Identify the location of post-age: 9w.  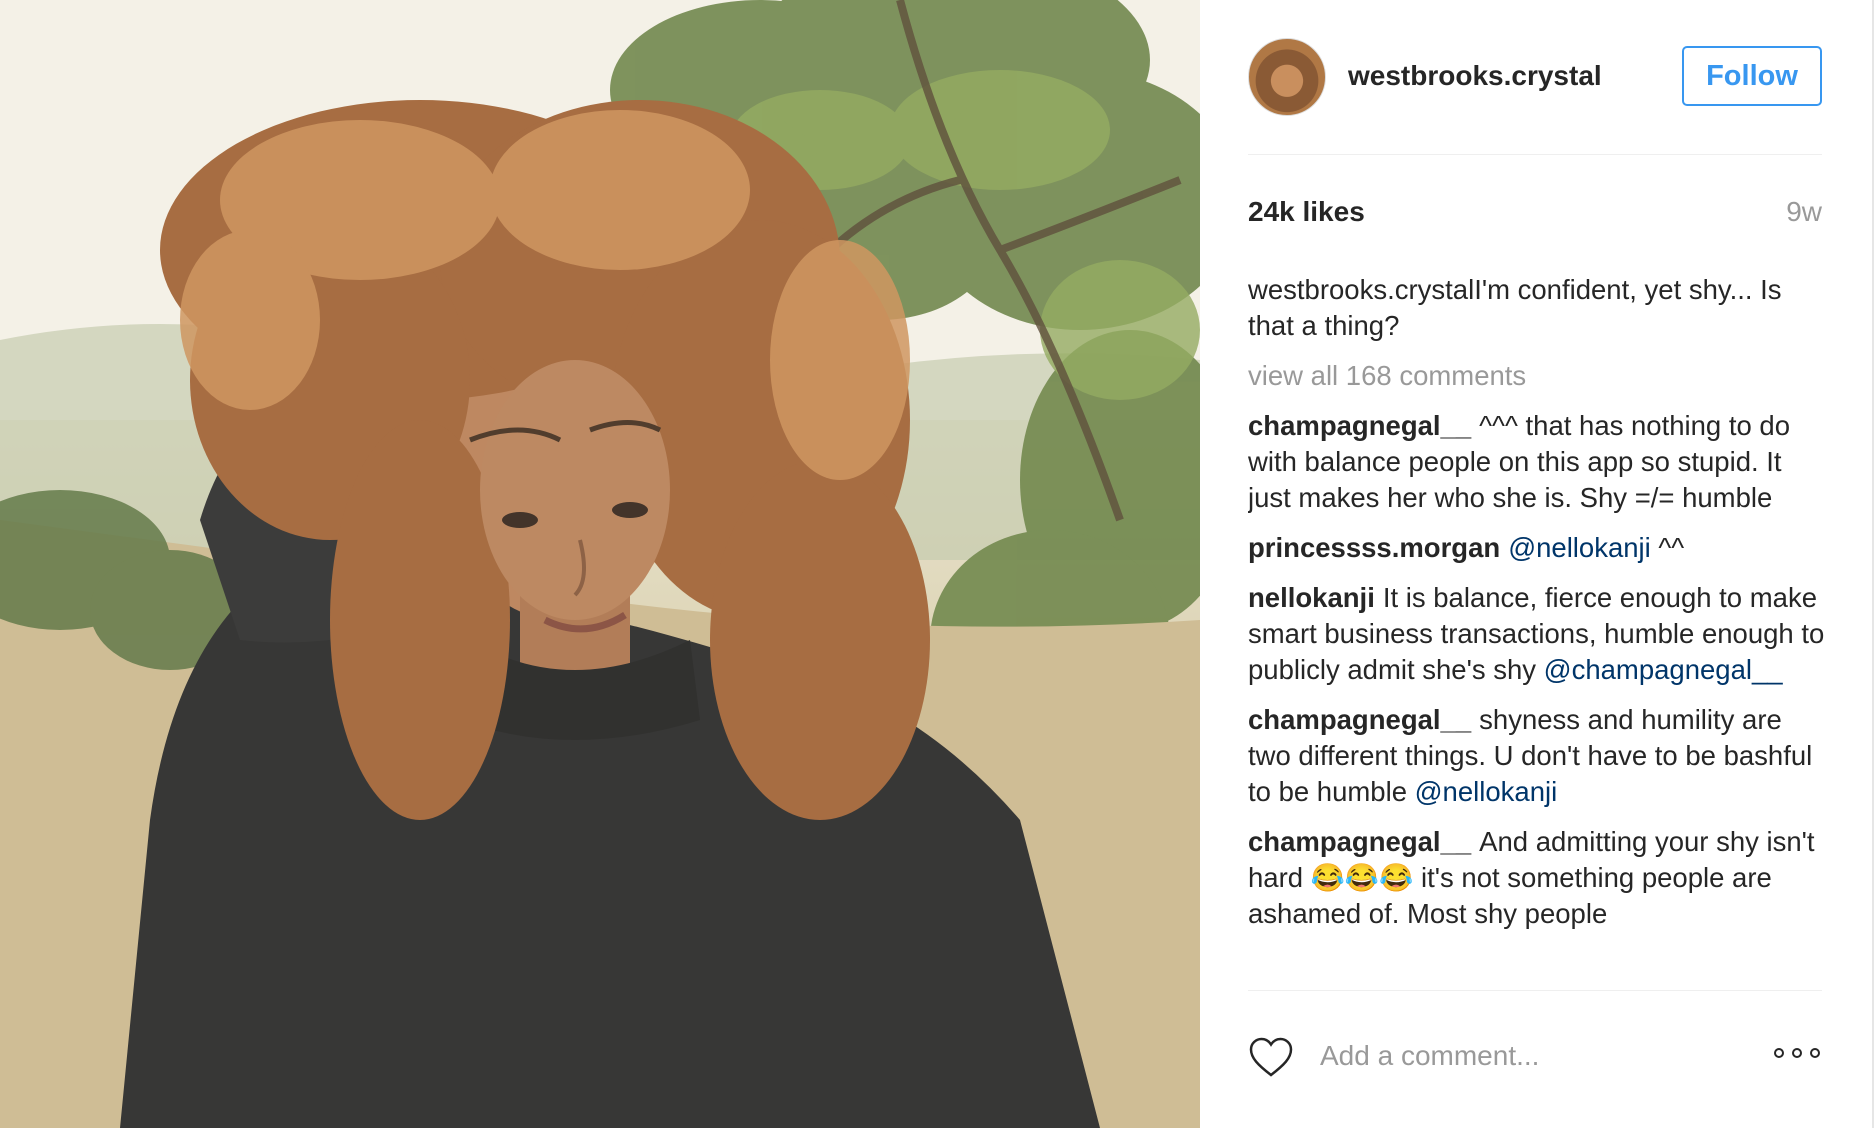
(1804, 212).